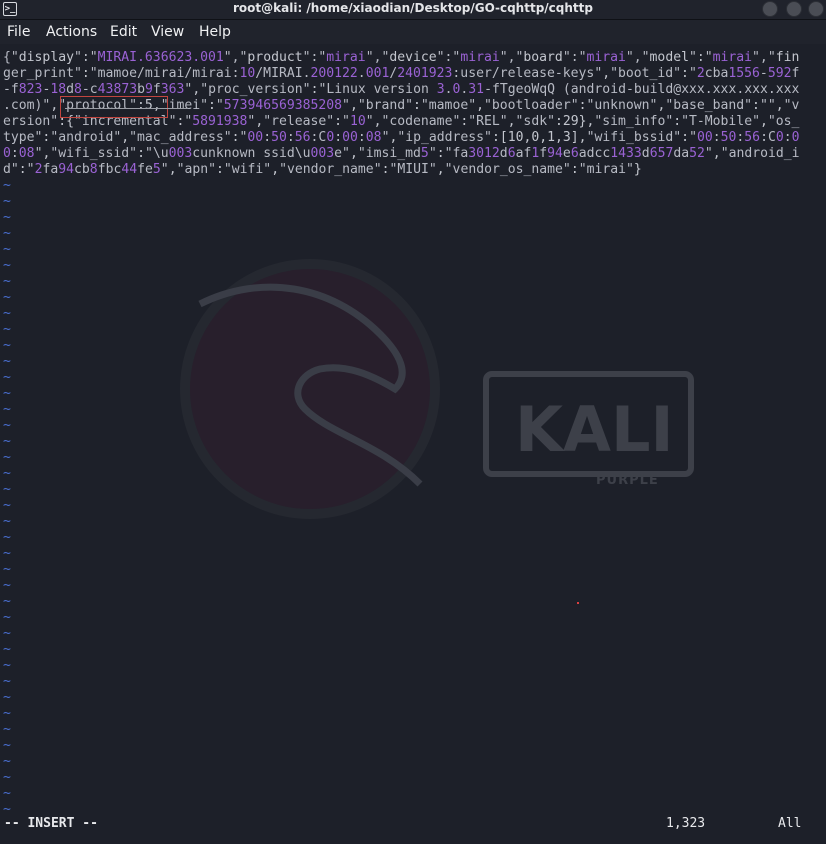 This screenshot has width=826, height=844. I want to click on mode-indicator: -- INSERT --, so click(51, 823).